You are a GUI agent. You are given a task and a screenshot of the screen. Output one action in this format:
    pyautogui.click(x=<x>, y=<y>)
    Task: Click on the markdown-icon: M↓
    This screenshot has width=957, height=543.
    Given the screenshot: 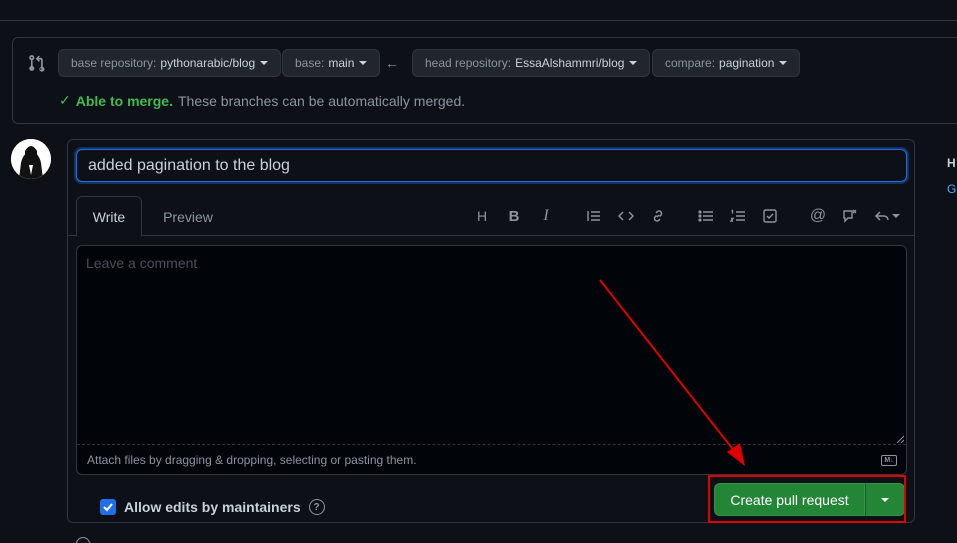 What is the action you would take?
    pyautogui.click(x=889, y=460)
    